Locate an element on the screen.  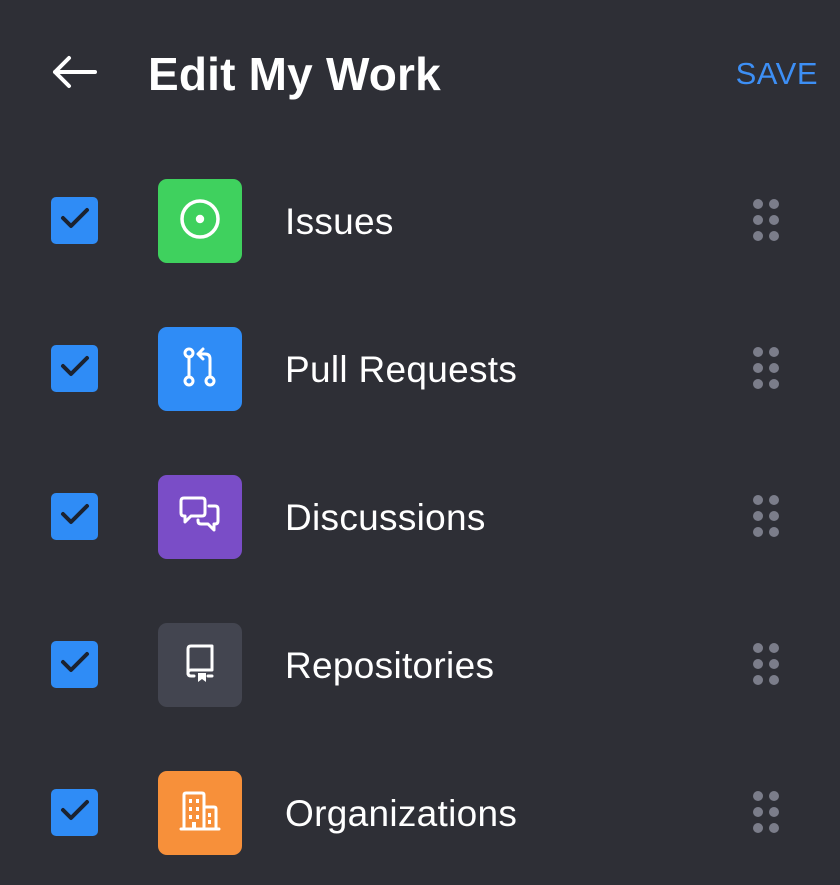
checkbox-organizations is located at coordinates (74, 812).